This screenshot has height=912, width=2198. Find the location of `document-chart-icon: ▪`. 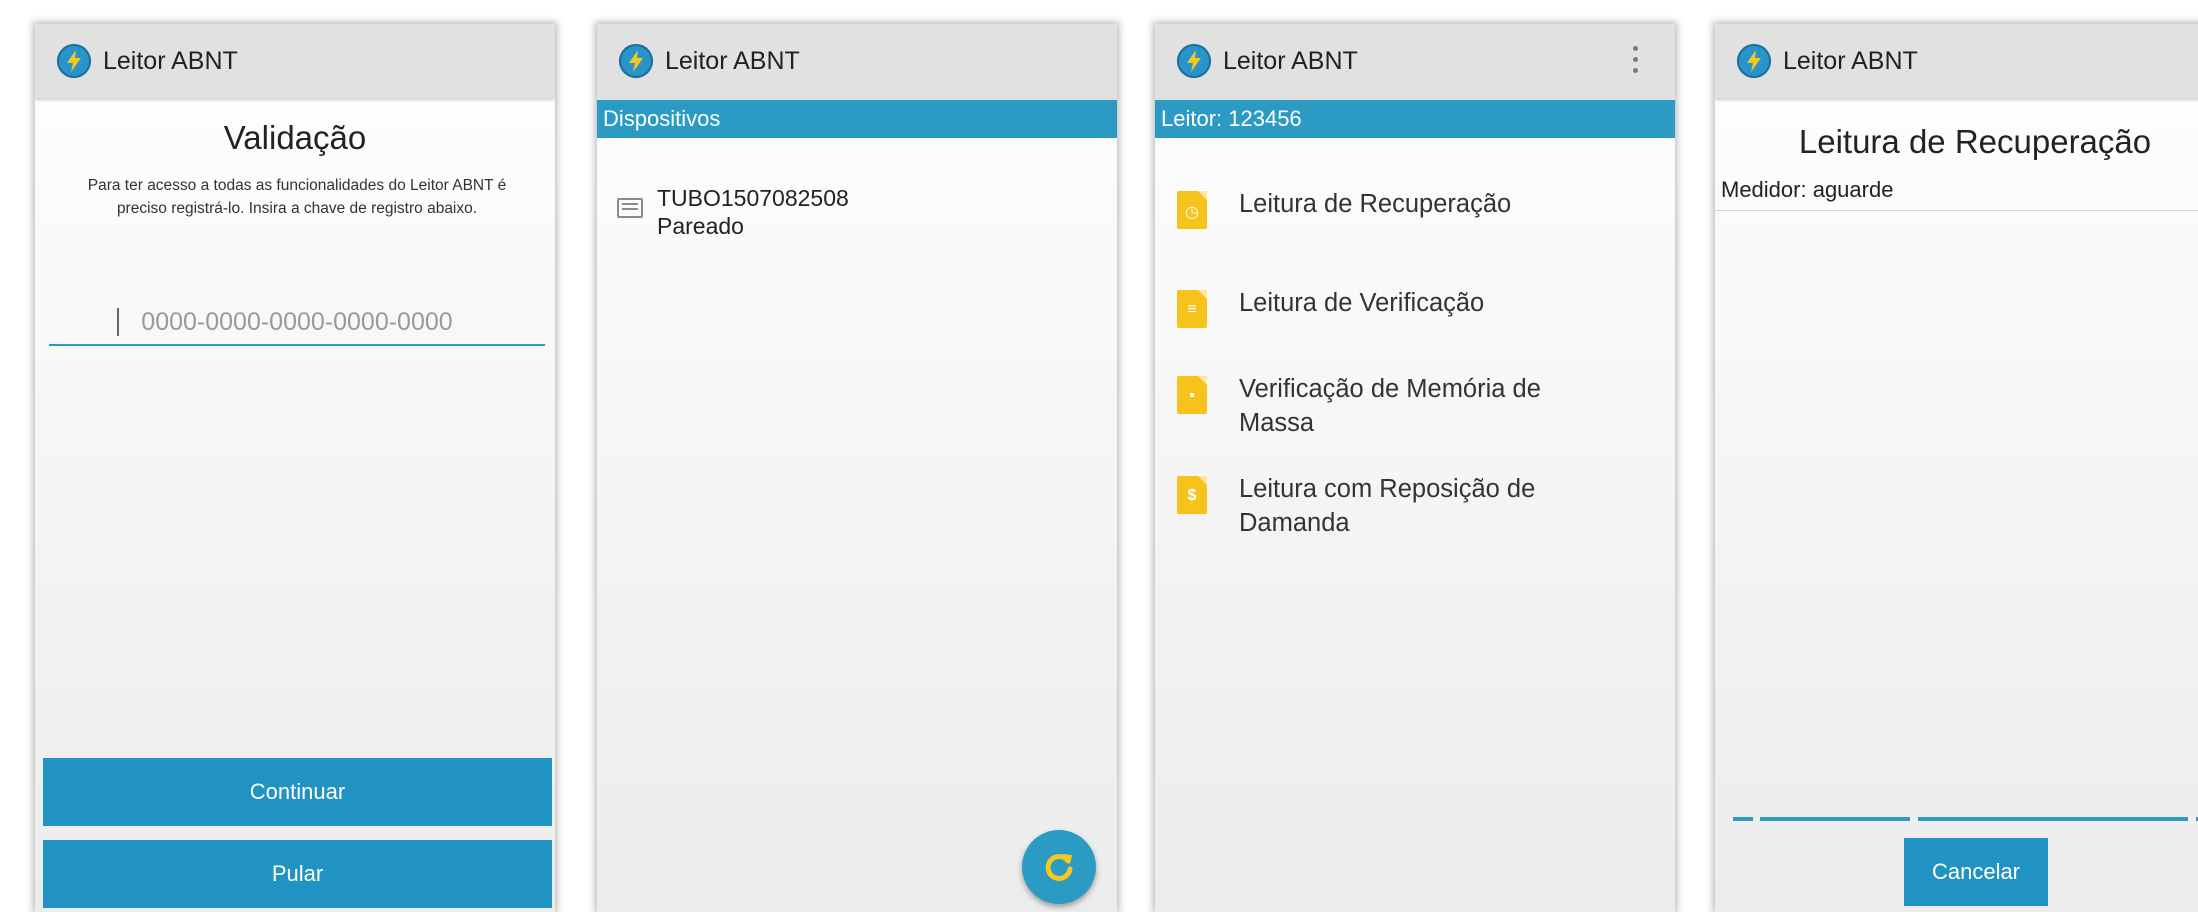

document-chart-icon: ▪ is located at coordinates (1192, 395).